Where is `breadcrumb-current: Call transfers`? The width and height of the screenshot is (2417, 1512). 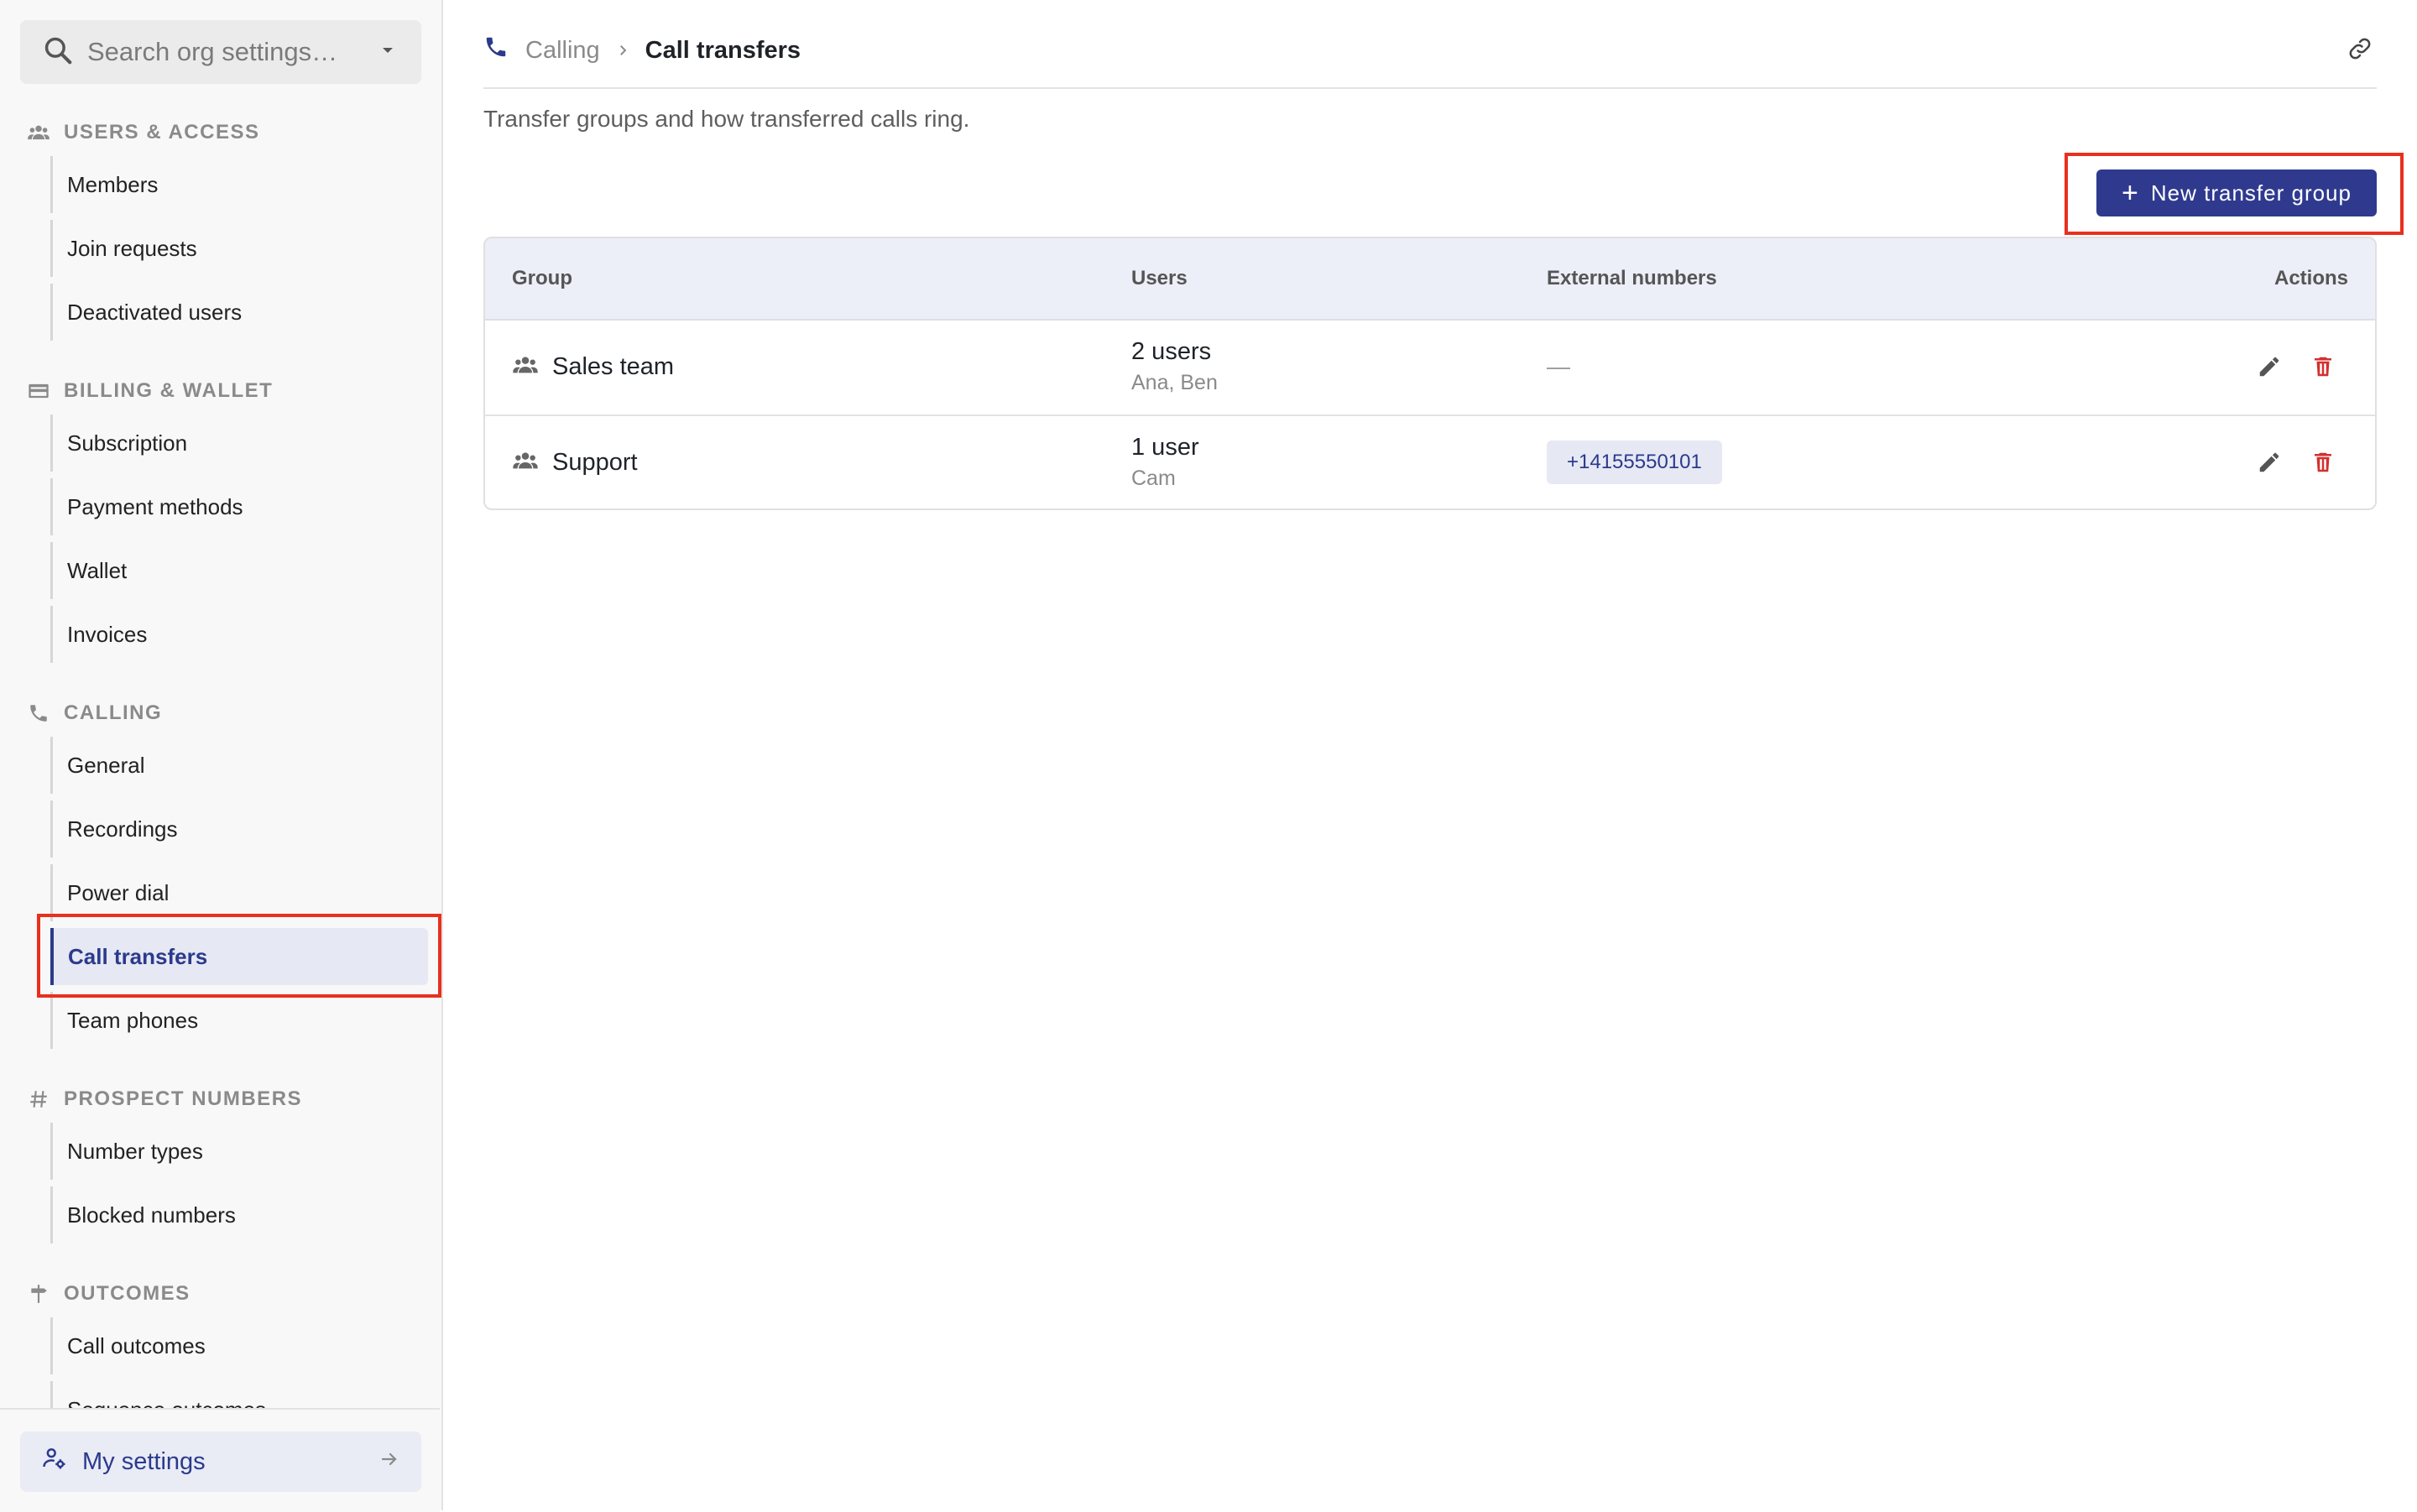 breadcrumb-current: Call transfers is located at coordinates (723, 50).